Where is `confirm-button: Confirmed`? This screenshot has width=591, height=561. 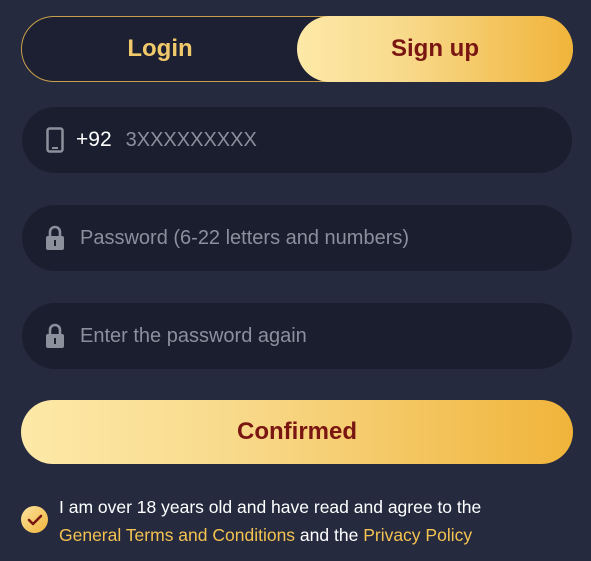 confirm-button: Confirmed is located at coordinates (297, 432).